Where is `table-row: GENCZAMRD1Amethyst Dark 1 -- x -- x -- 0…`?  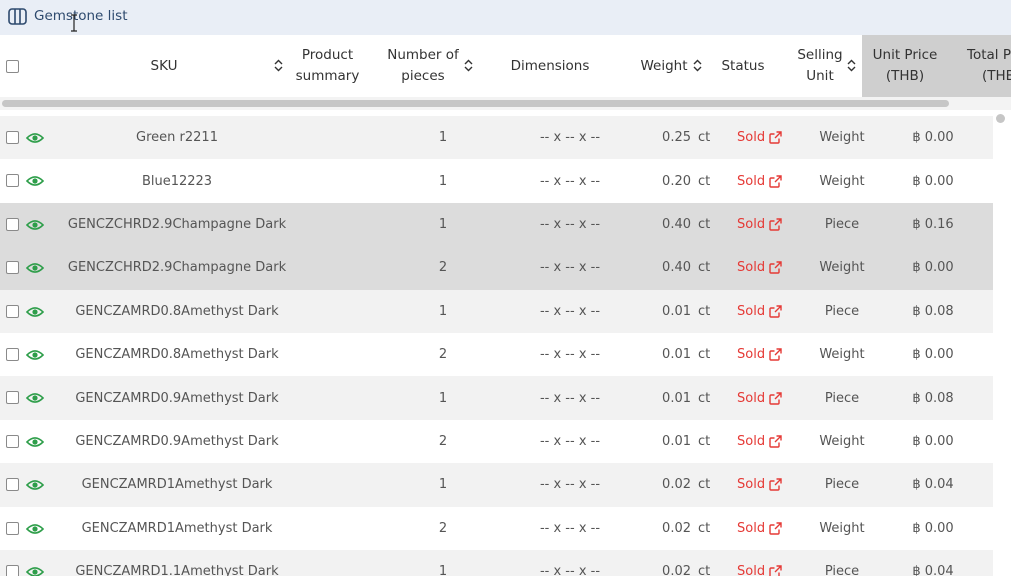 table-row: GENCZAMRD1Amethyst Dark 1 -- x -- x -- 0… is located at coordinates (496, 485).